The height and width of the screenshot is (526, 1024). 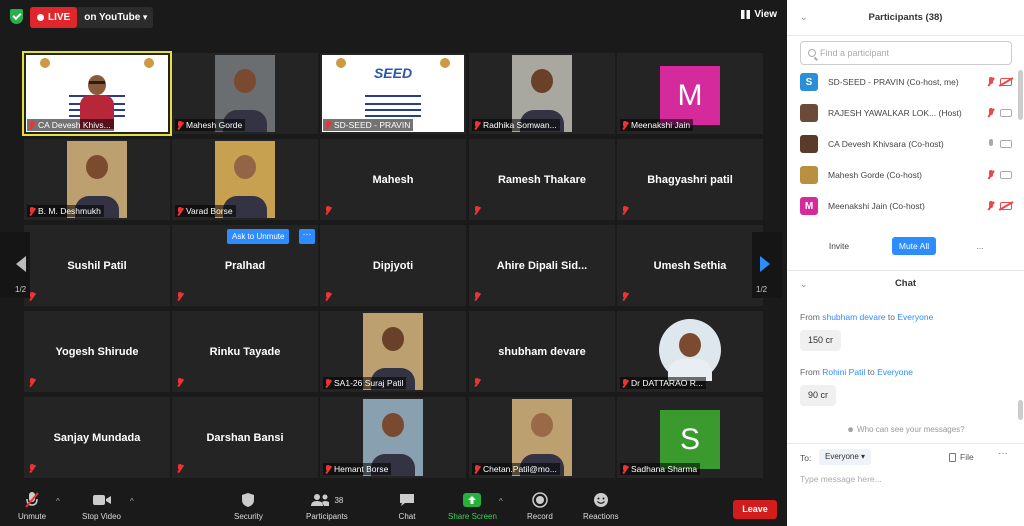 I want to click on video-tile: Ramesh Thakare, so click(x=542, y=179).